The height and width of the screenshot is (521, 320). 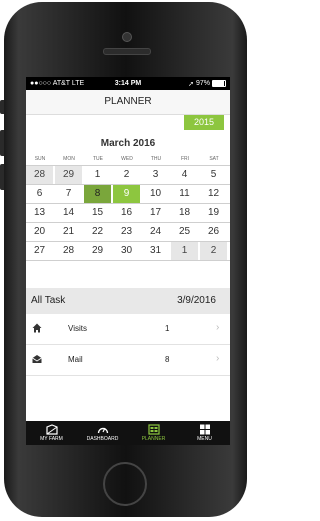 What do you see at coordinates (40, 159) in the screenshot?
I see `weekday-label: SUN` at bounding box center [40, 159].